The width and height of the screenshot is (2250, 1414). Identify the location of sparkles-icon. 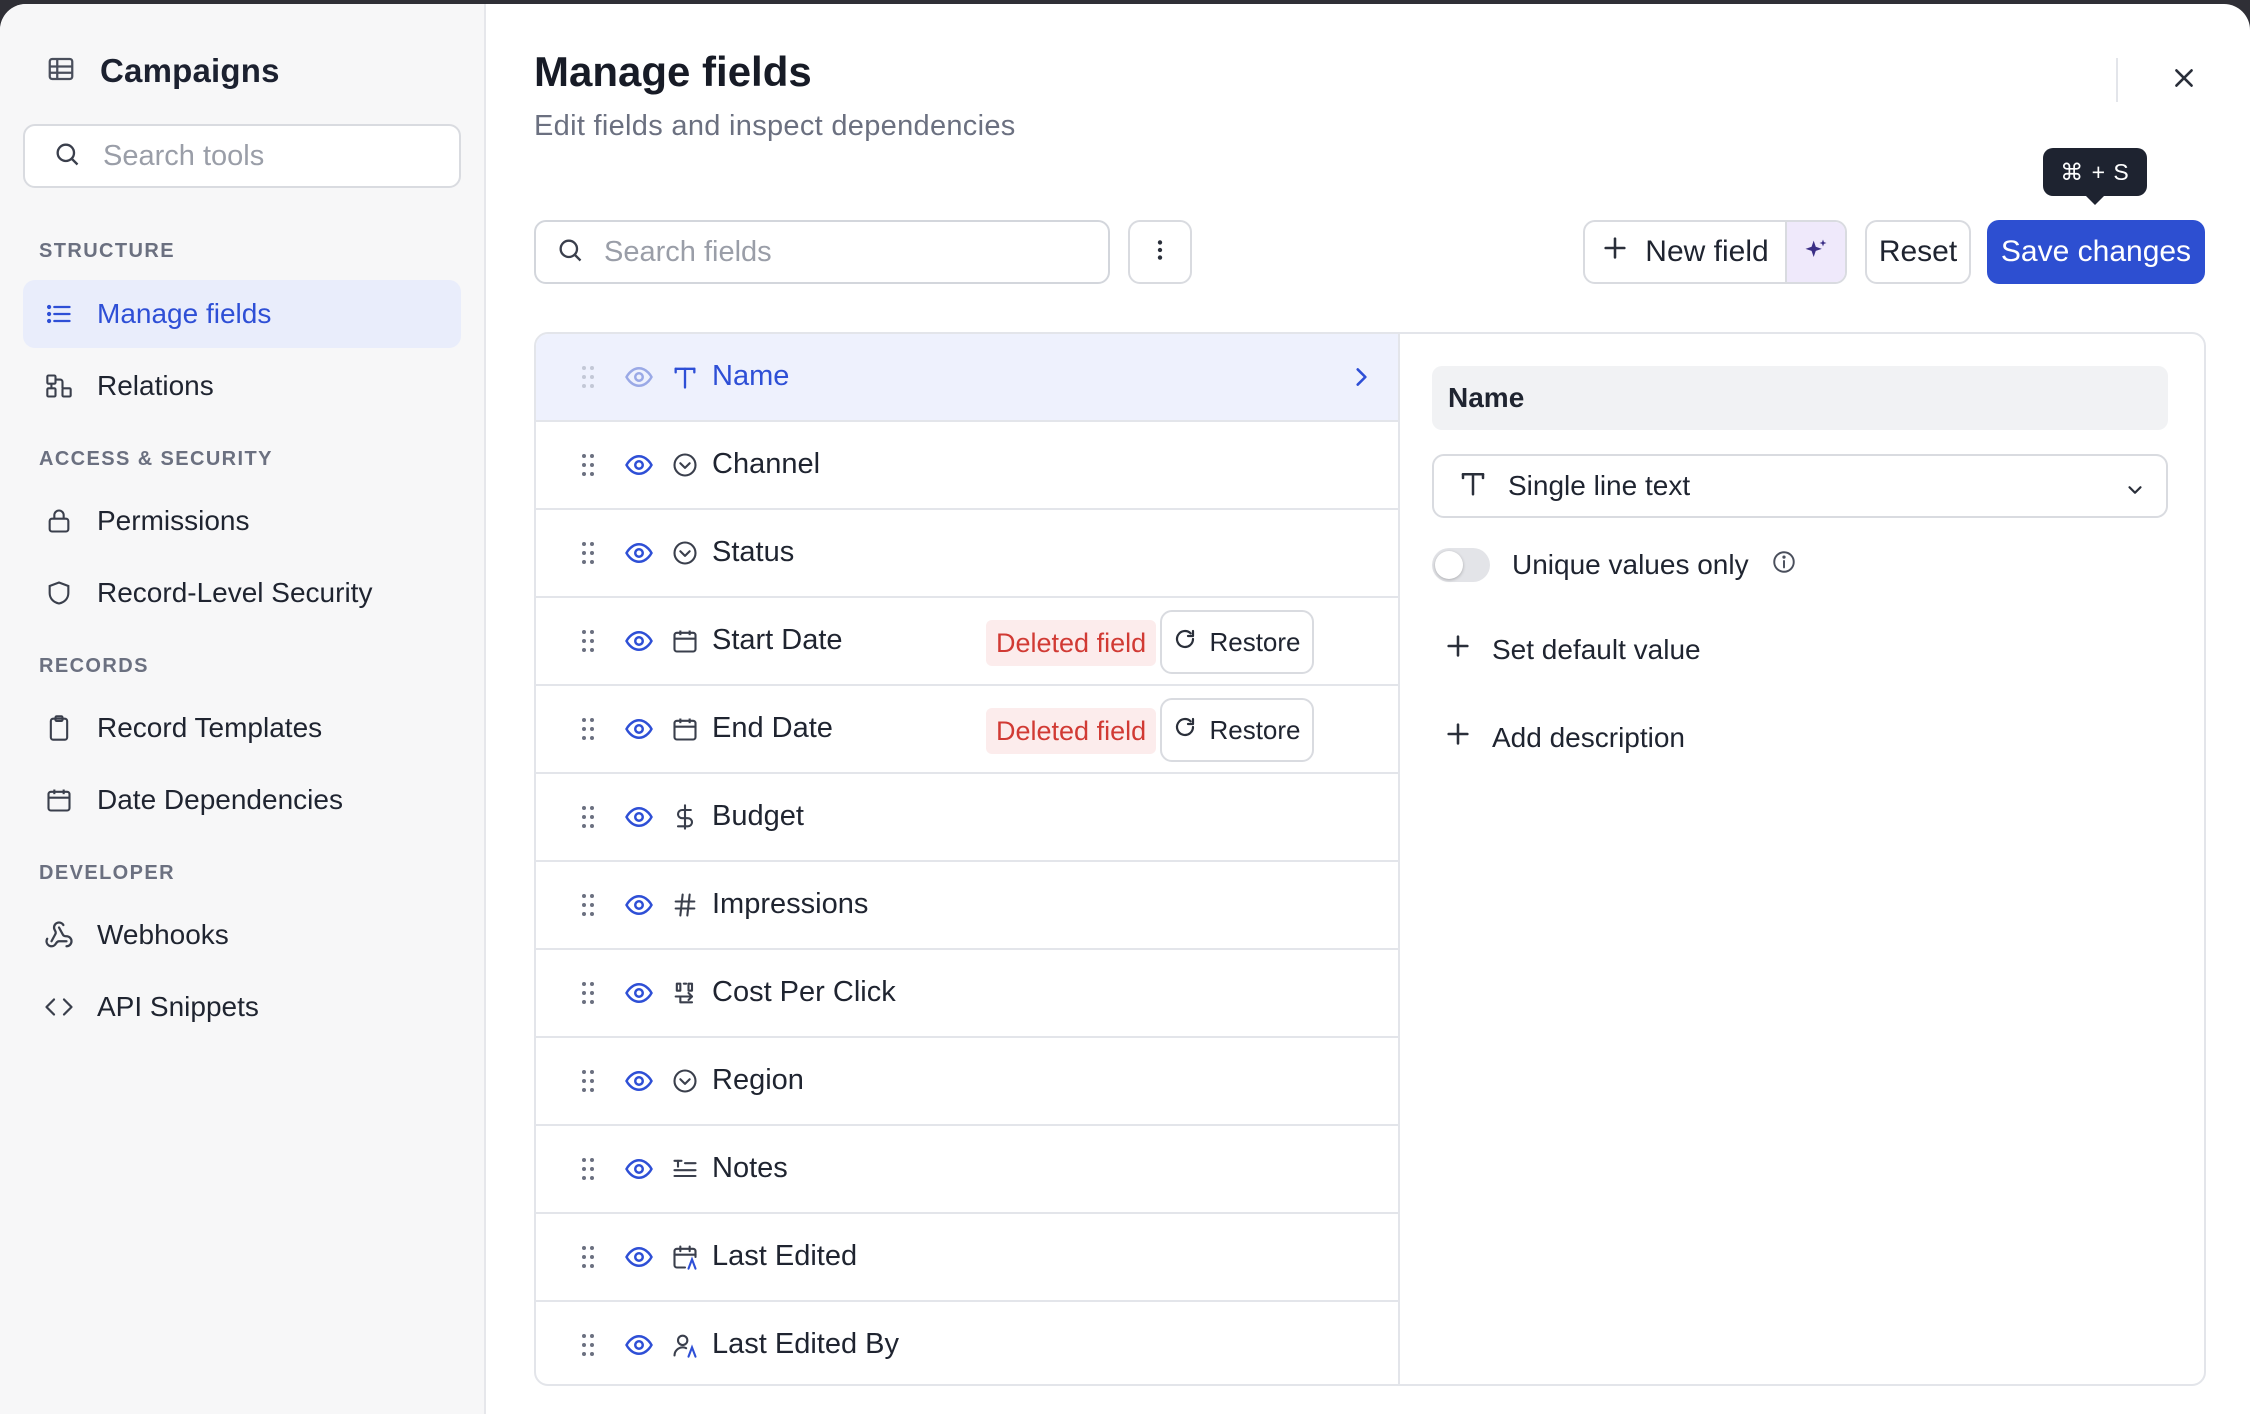
(1816, 252).